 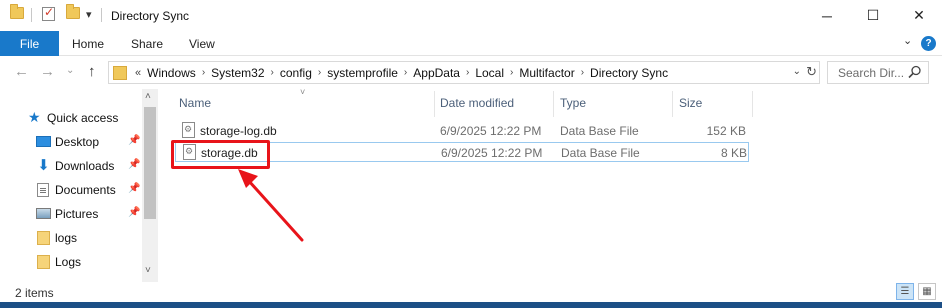 I want to click on status-bar: 2 items ☰ ▦, so click(x=471, y=292).